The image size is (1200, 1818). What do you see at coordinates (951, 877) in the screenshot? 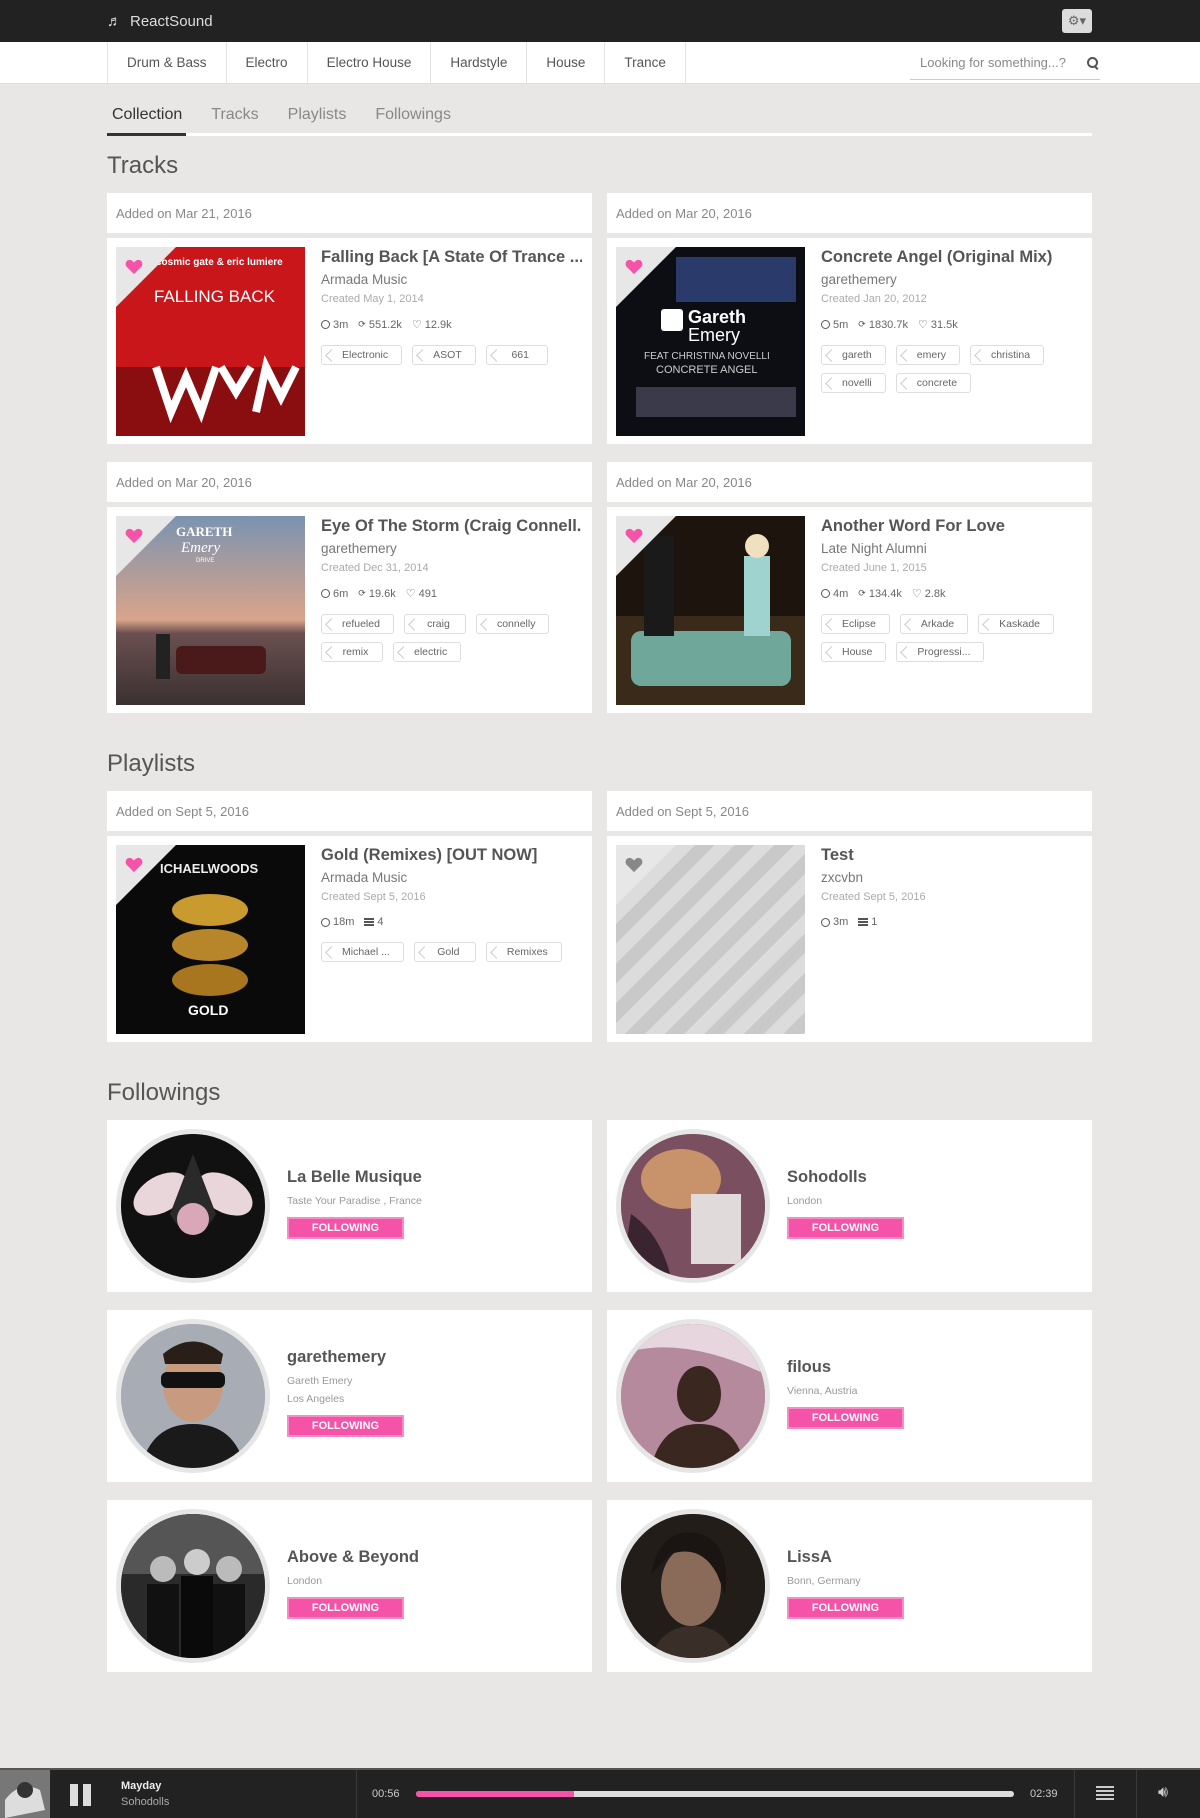
I see `playlist-user: zxcvbn` at bounding box center [951, 877].